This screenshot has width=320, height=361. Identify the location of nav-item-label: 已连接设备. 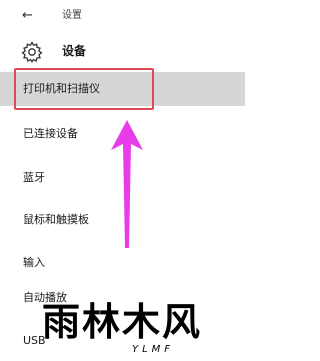
(50, 133).